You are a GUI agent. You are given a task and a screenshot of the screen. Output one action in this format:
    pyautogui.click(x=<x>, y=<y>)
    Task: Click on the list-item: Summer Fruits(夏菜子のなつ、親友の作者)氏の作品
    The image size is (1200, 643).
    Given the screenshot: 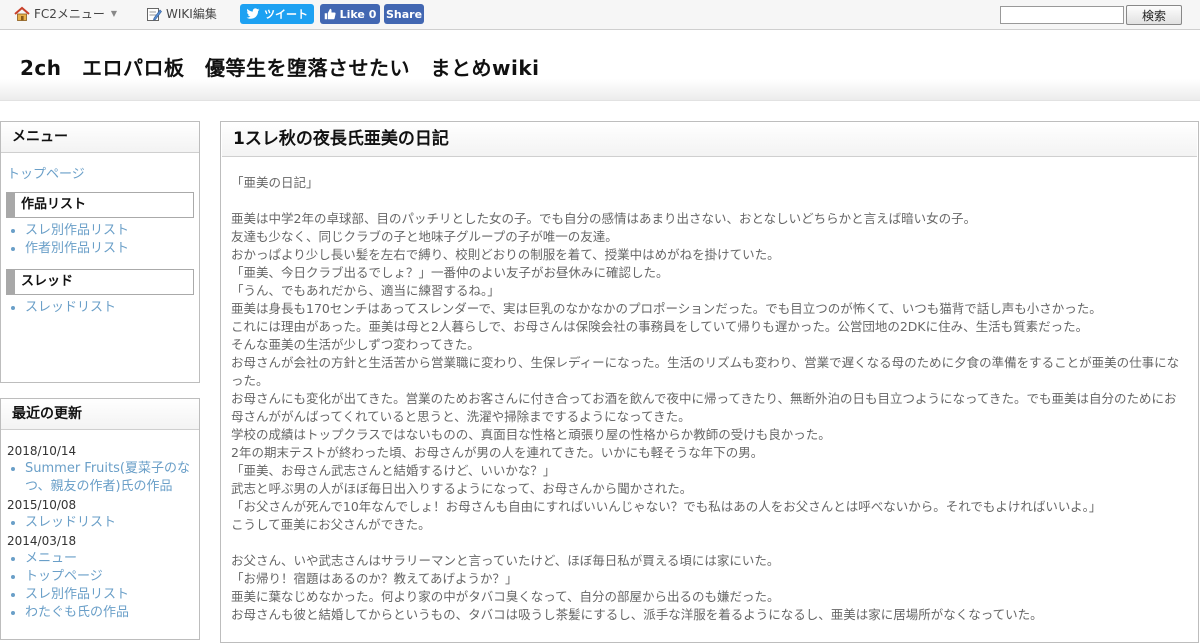 What is the action you would take?
    pyautogui.click(x=112, y=478)
    